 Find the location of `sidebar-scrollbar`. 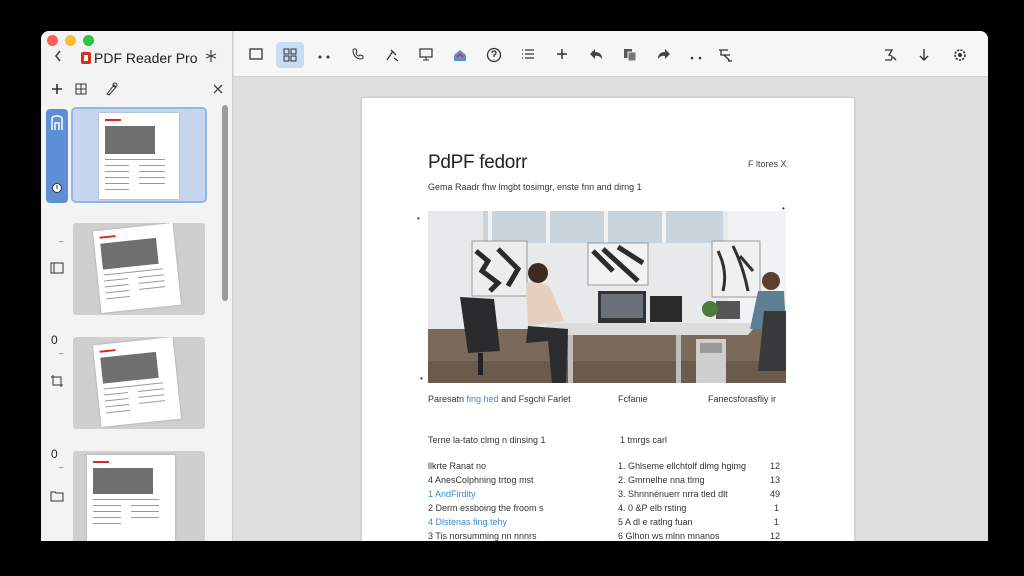

sidebar-scrollbar is located at coordinates (225, 203).